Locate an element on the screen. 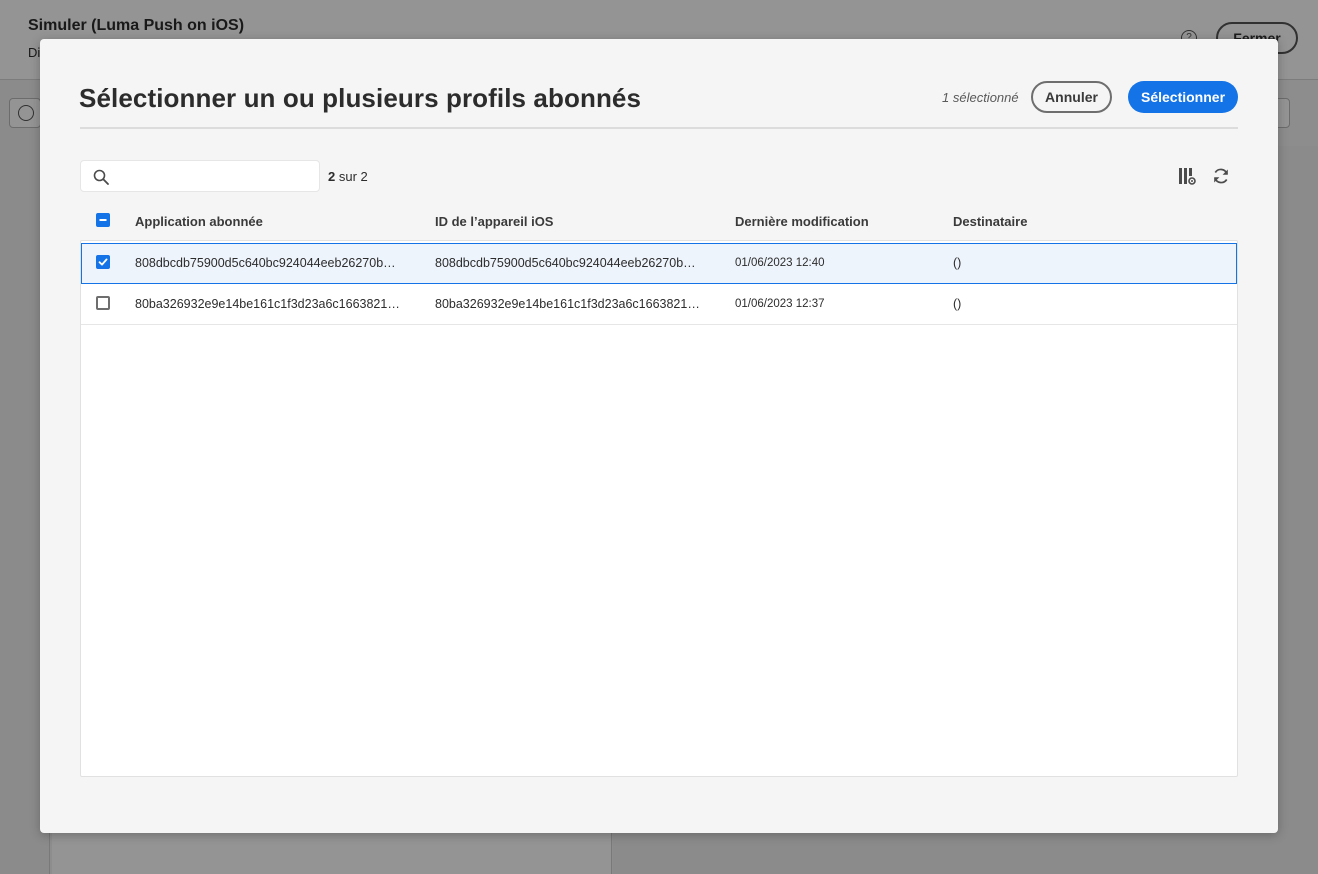  column-header-recipient: Destinataire is located at coordinates (990, 221).